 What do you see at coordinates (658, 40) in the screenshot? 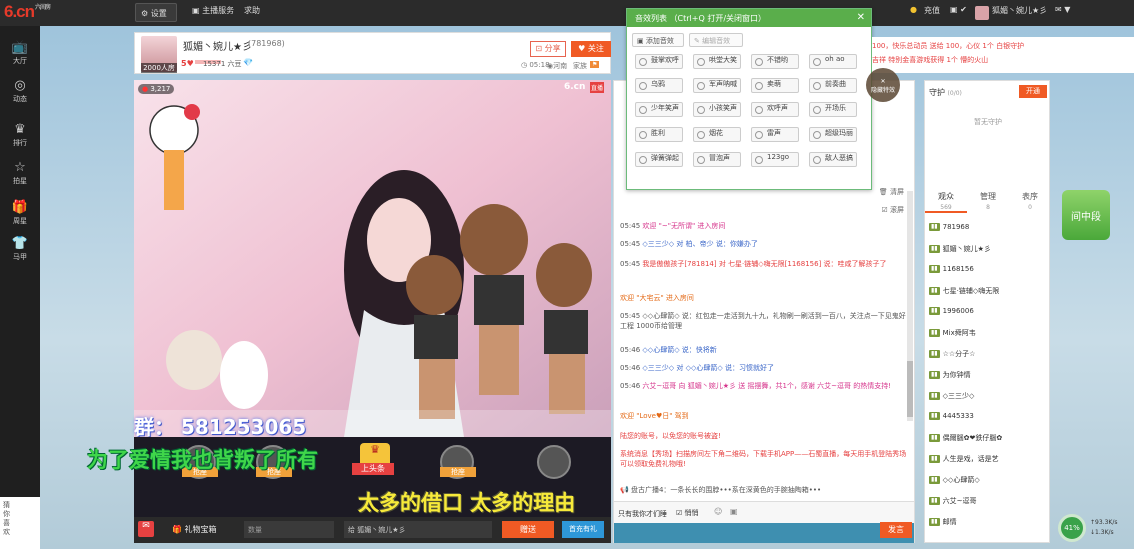
I see `add-sfx-button: ▣ 添加音效` at bounding box center [658, 40].